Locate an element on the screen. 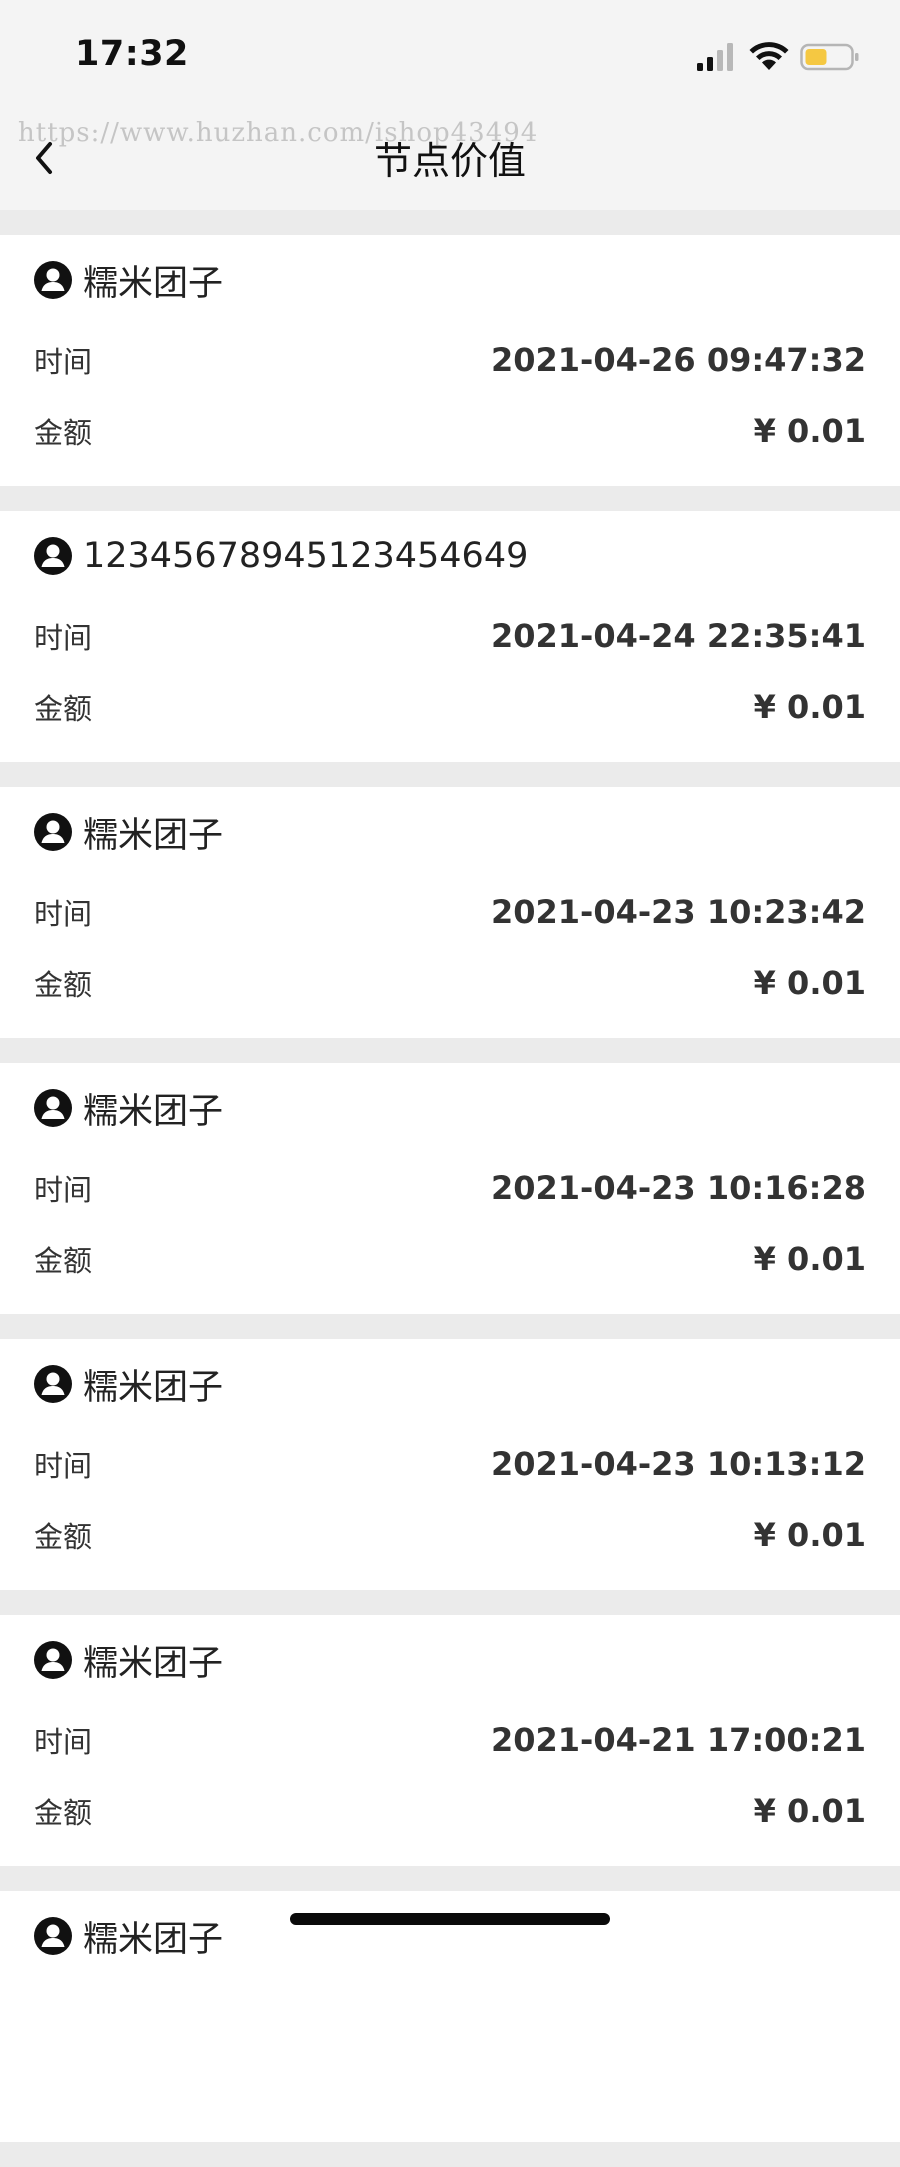  record-card: 糯米团子 时间 2021-04-23 10:16:28 金额 ¥ 0.01 is located at coordinates (450, 1188).